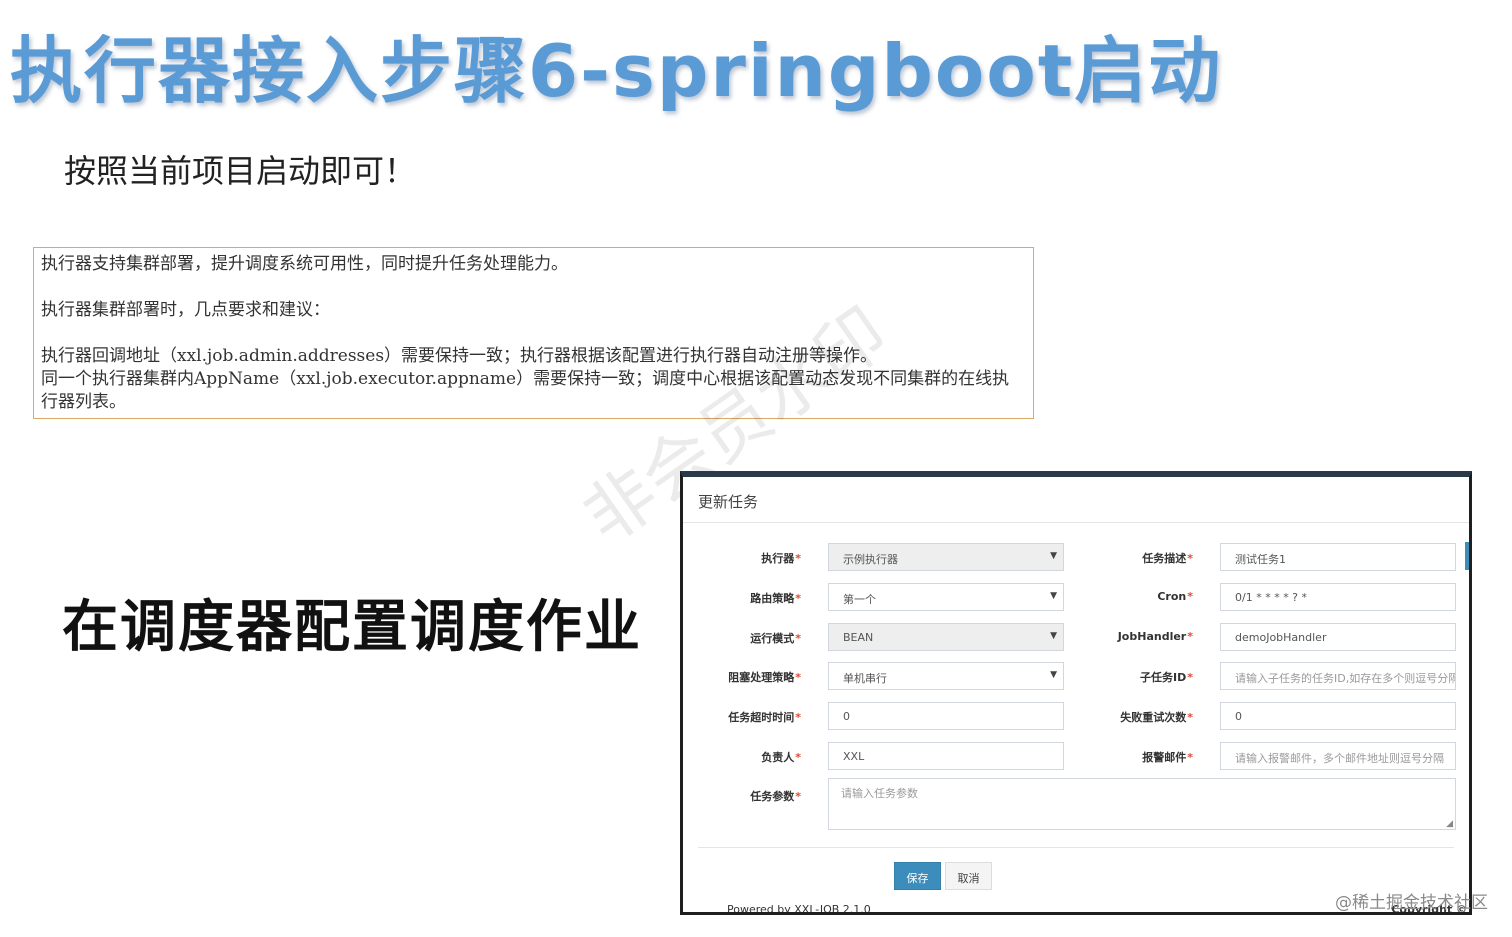 This screenshot has height=937, width=1512. I want to click on label-block-strategy: 阻塞处理策略*, so click(764, 677).